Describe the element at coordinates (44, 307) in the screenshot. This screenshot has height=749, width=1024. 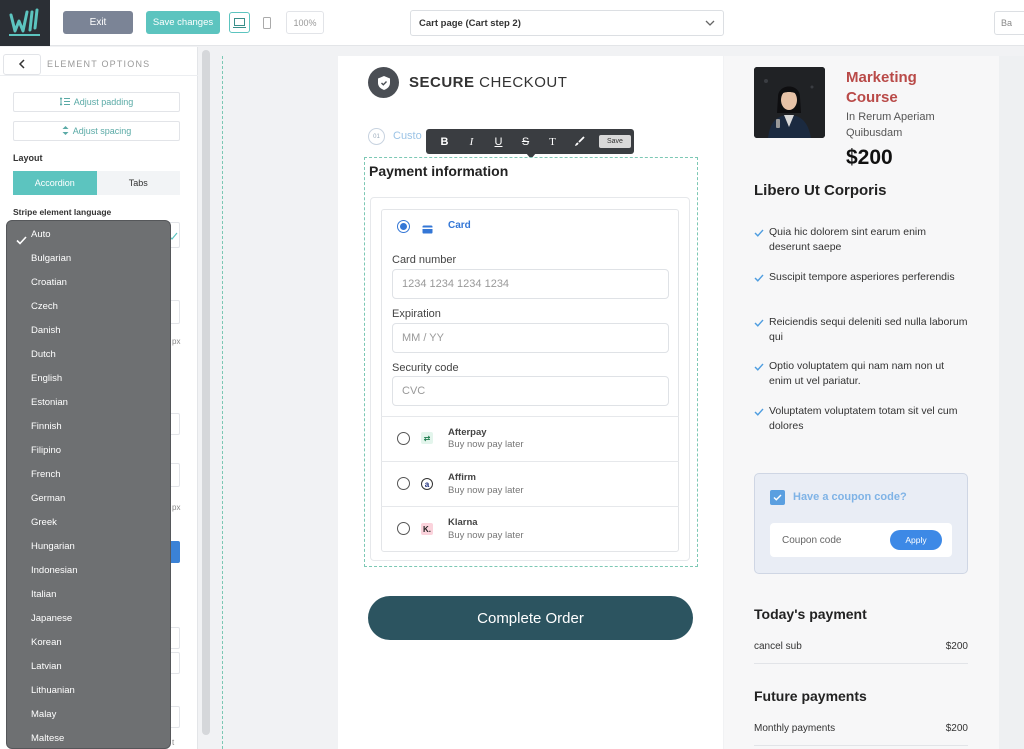
I see `language-option: Czech` at that location.